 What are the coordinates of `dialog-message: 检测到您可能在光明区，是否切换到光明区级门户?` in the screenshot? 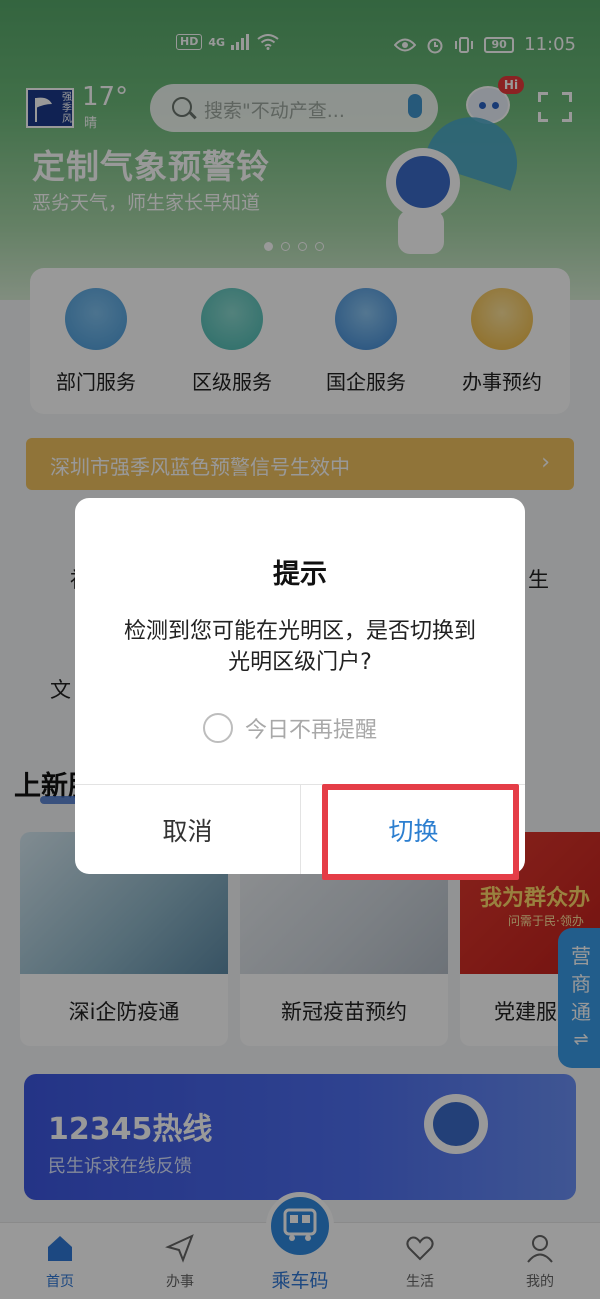 It's located at (299, 647).